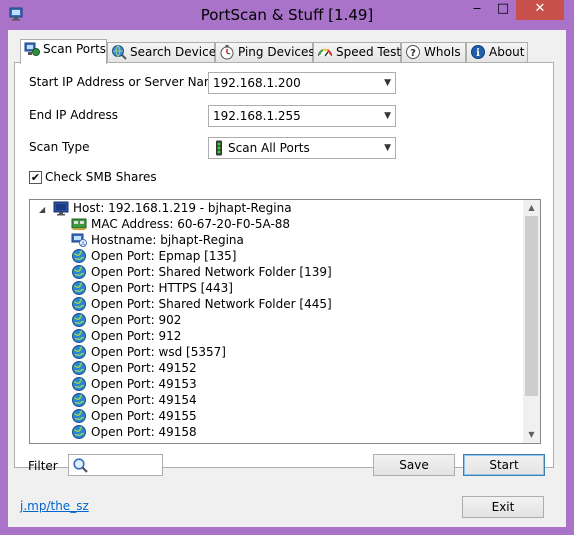 The height and width of the screenshot is (535, 574). Describe the element at coordinates (442, 52) in the screenshot. I see `tab-label: WhoIs` at that location.